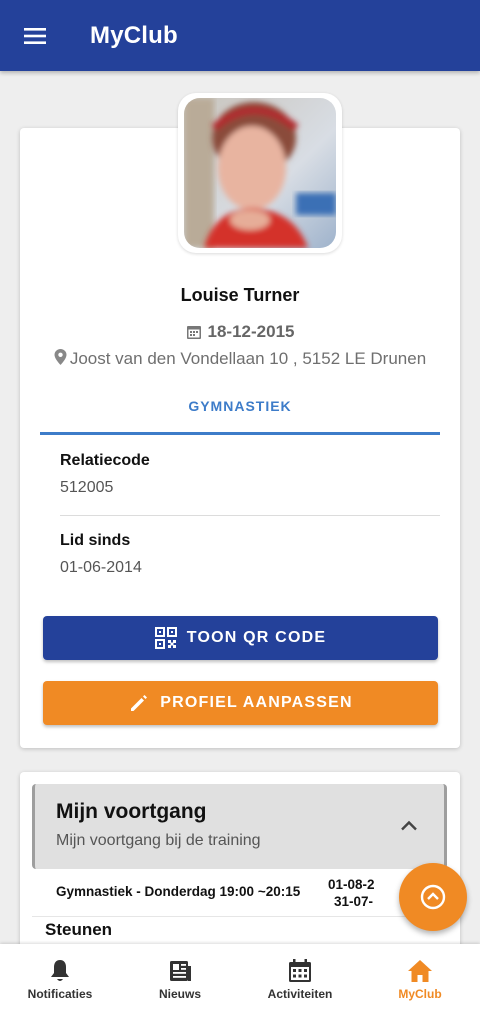 The width and height of the screenshot is (480, 1013). I want to click on avatar, so click(260, 173).